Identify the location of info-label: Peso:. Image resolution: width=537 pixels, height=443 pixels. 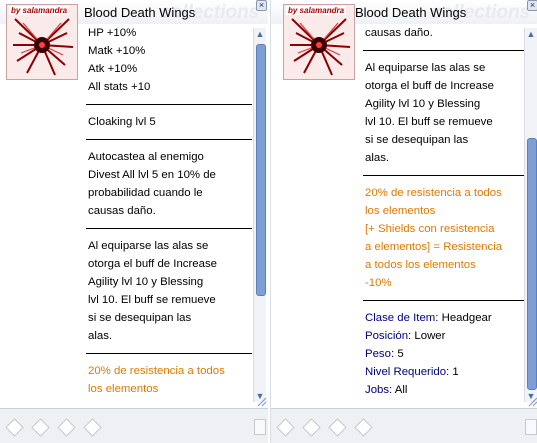
(380, 354).